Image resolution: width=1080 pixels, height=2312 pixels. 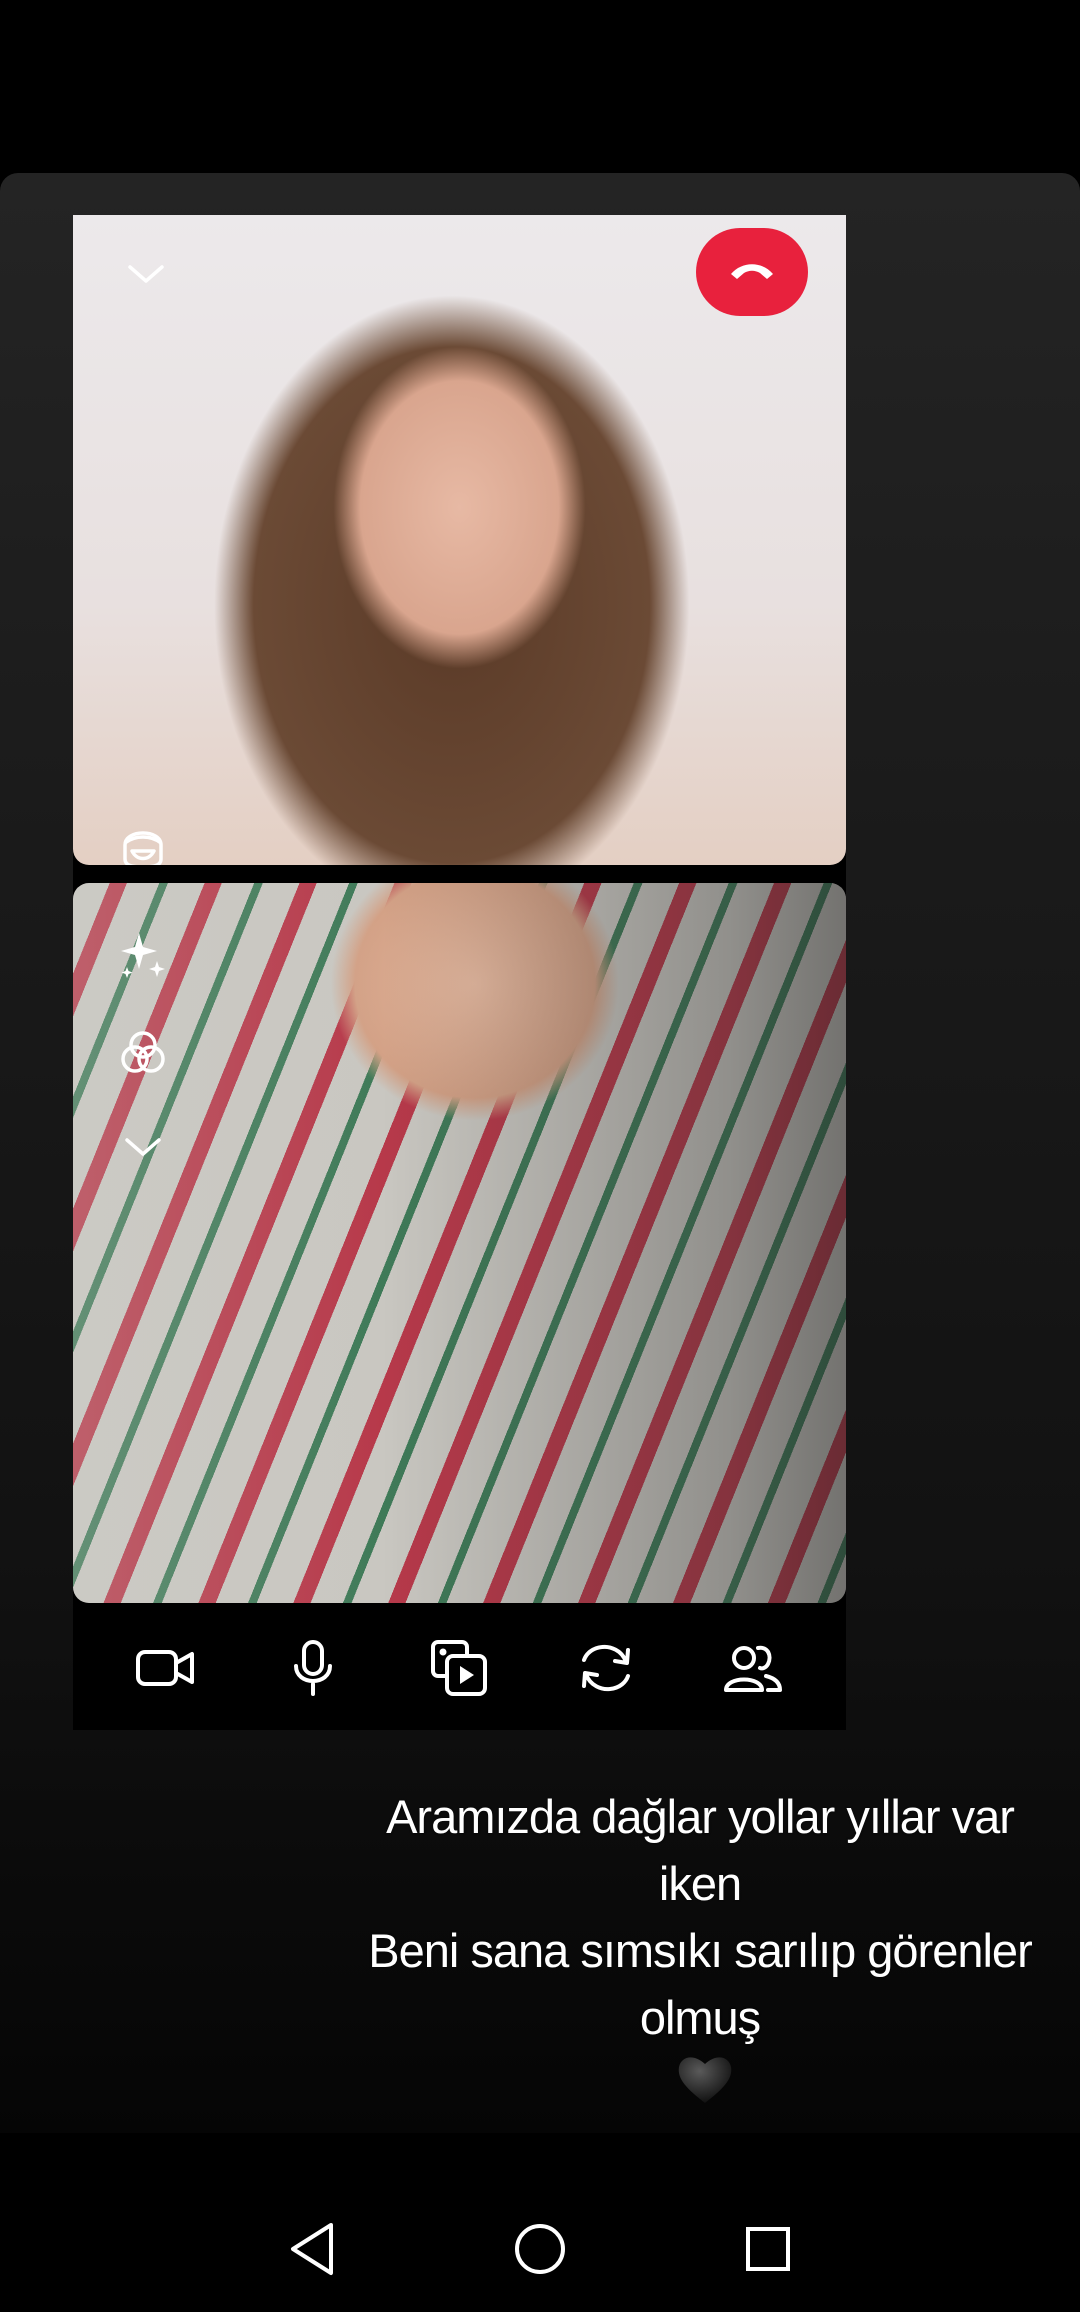 I want to click on microphone-icon, so click(x=313, y=1670).